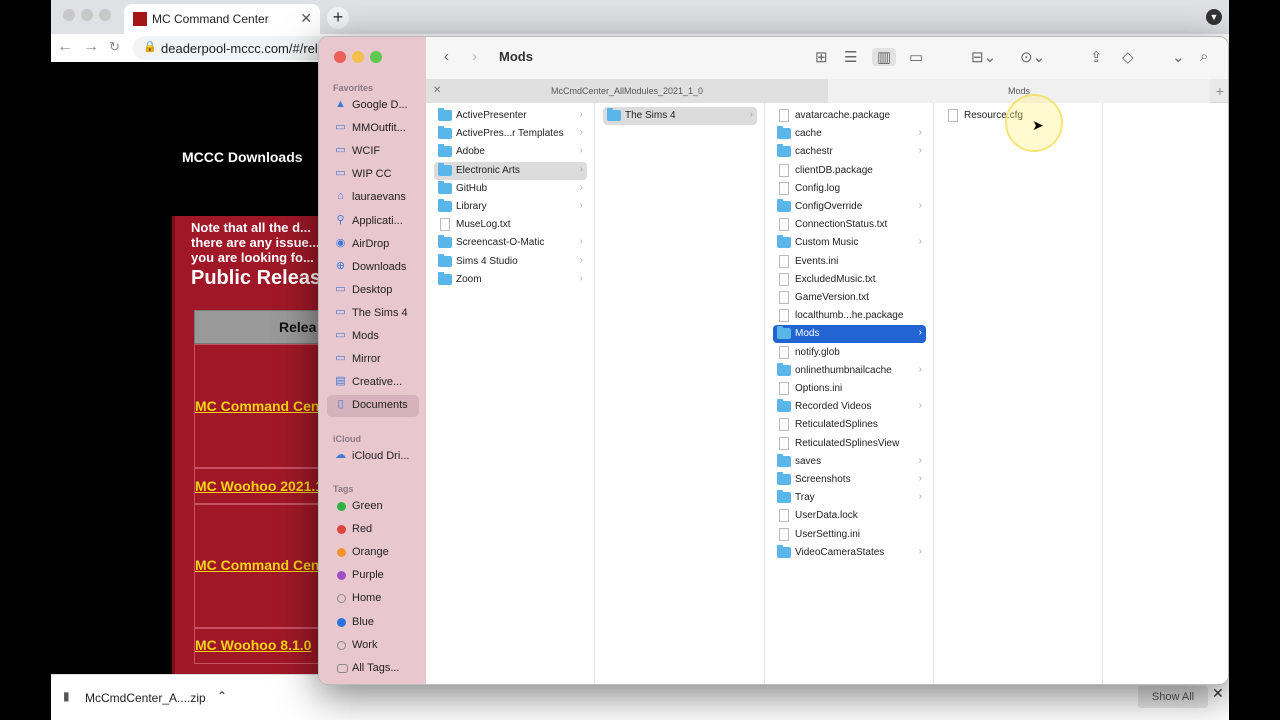  I want to click on folder-item: ActivePres...r Templates ›, so click(510, 134).